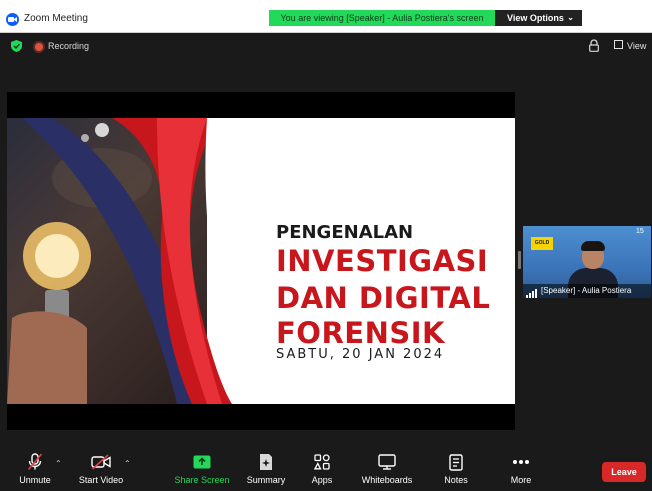 This screenshot has width=652, height=491. Describe the element at coordinates (593, 246) in the screenshot. I see `speaker-hair` at that location.